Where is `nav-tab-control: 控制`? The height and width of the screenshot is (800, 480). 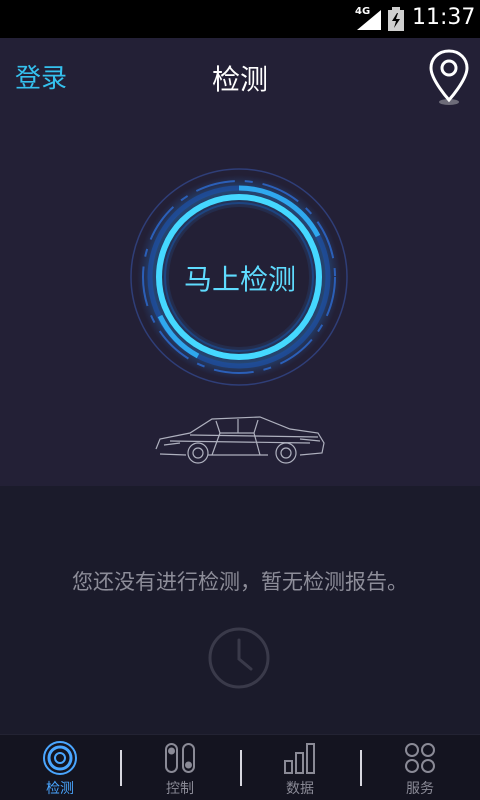
nav-tab-control: 控制 is located at coordinates (180, 767).